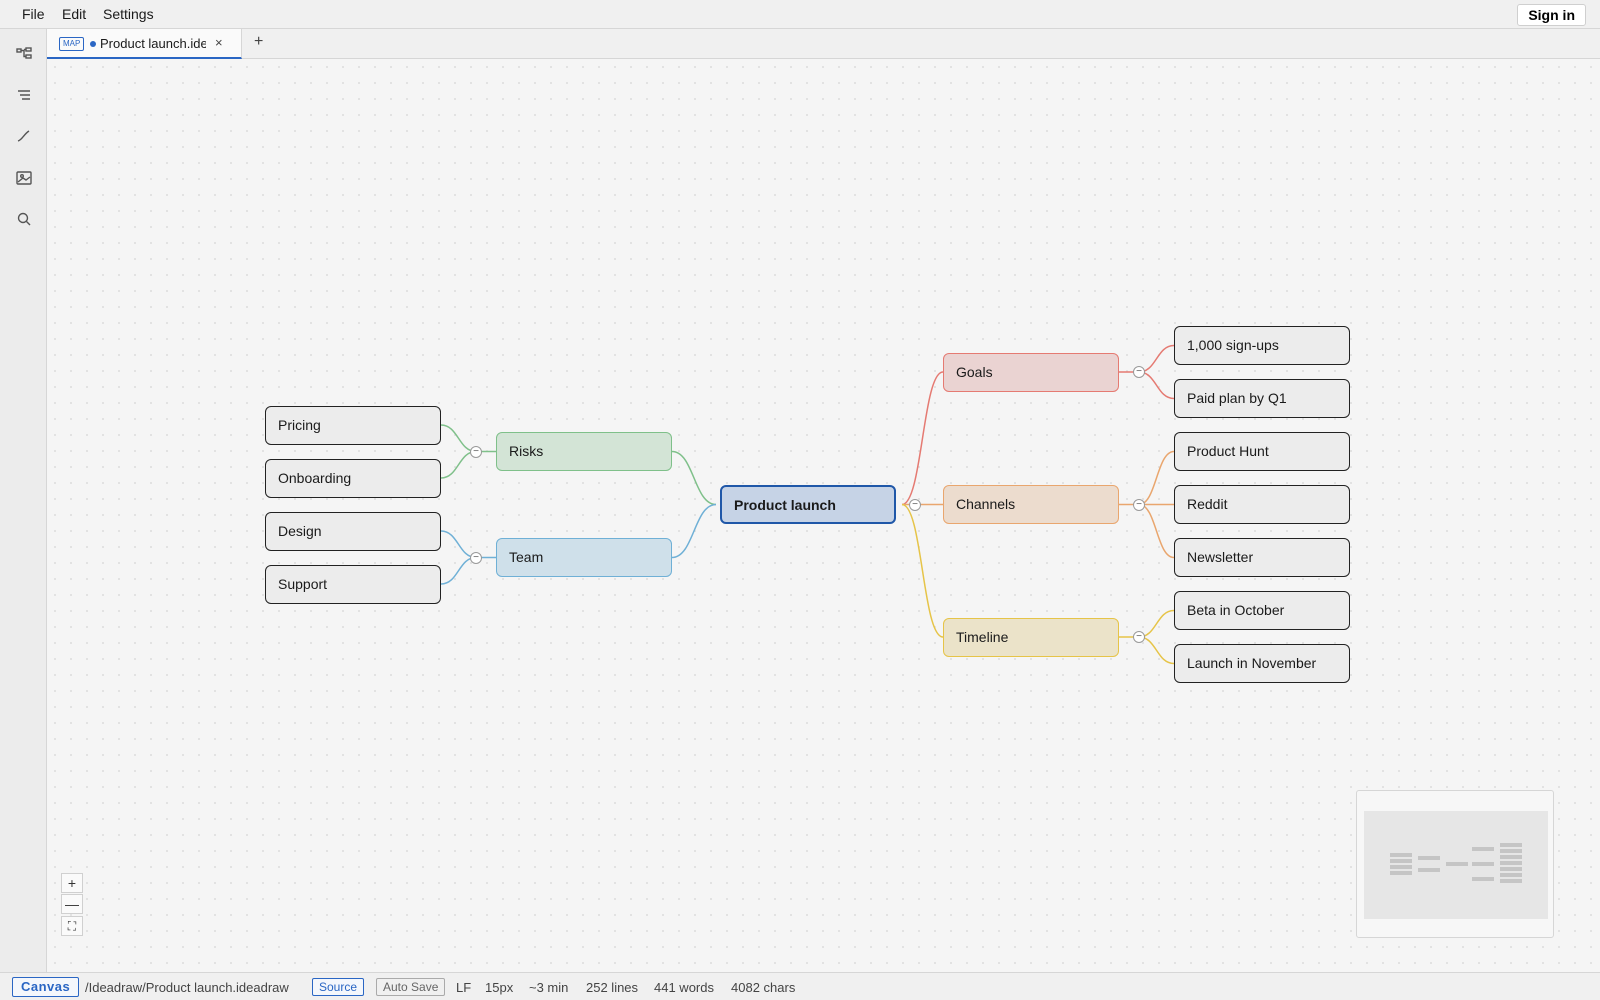  Describe the element at coordinates (24, 136) in the screenshot. I see `pen-icon` at that location.